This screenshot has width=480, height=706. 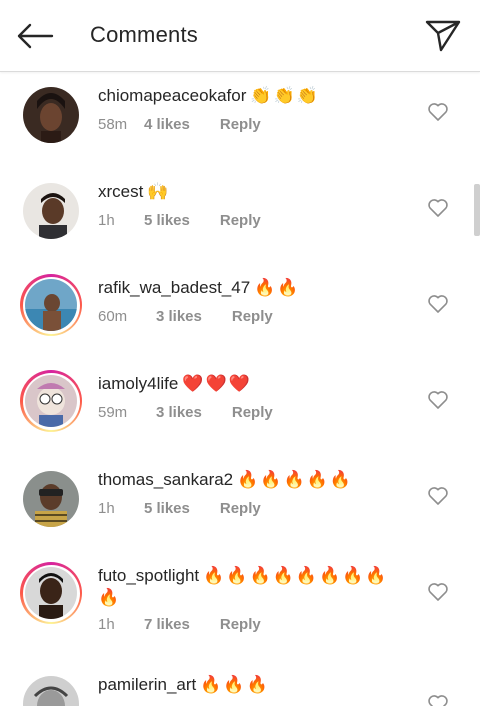 I want to click on comment-body: 🔥🔥🔥, so click(x=235, y=685).